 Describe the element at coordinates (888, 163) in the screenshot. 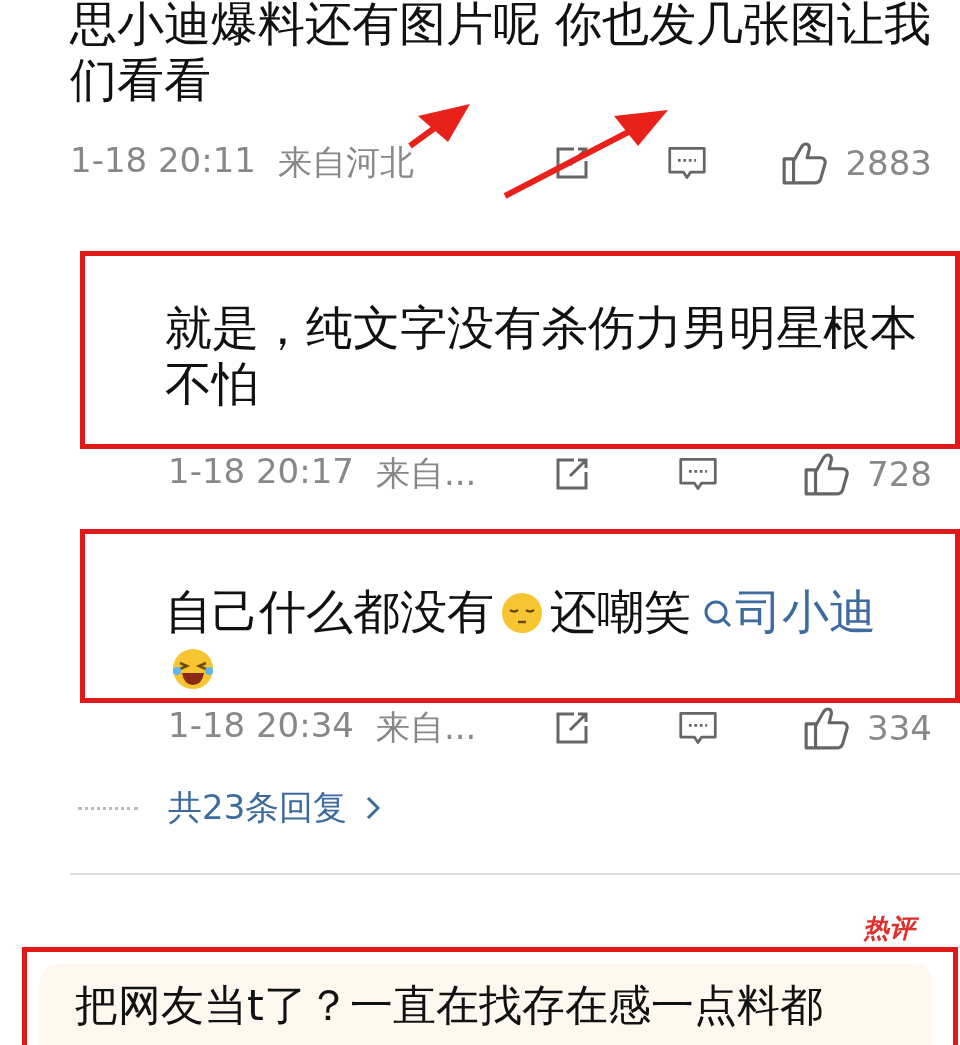

I see `like-count: 2883` at that location.